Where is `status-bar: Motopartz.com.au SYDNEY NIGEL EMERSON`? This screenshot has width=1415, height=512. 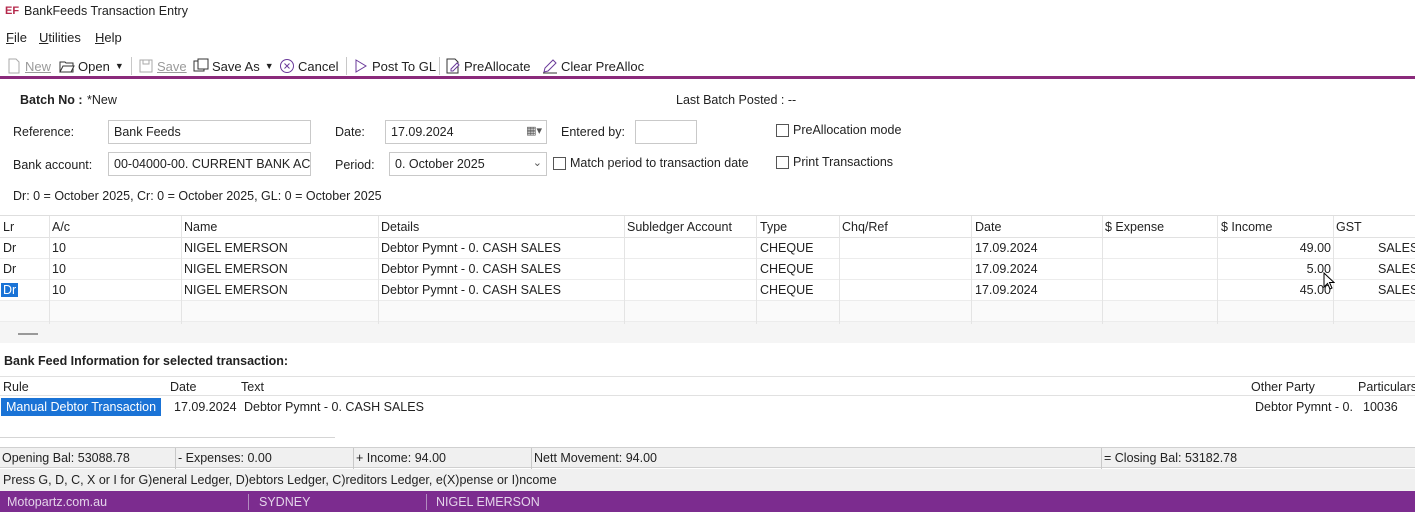
status-bar: Motopartz.com.au SYDNEY NIGEL EMERSON is located at coordinates (707, 501).